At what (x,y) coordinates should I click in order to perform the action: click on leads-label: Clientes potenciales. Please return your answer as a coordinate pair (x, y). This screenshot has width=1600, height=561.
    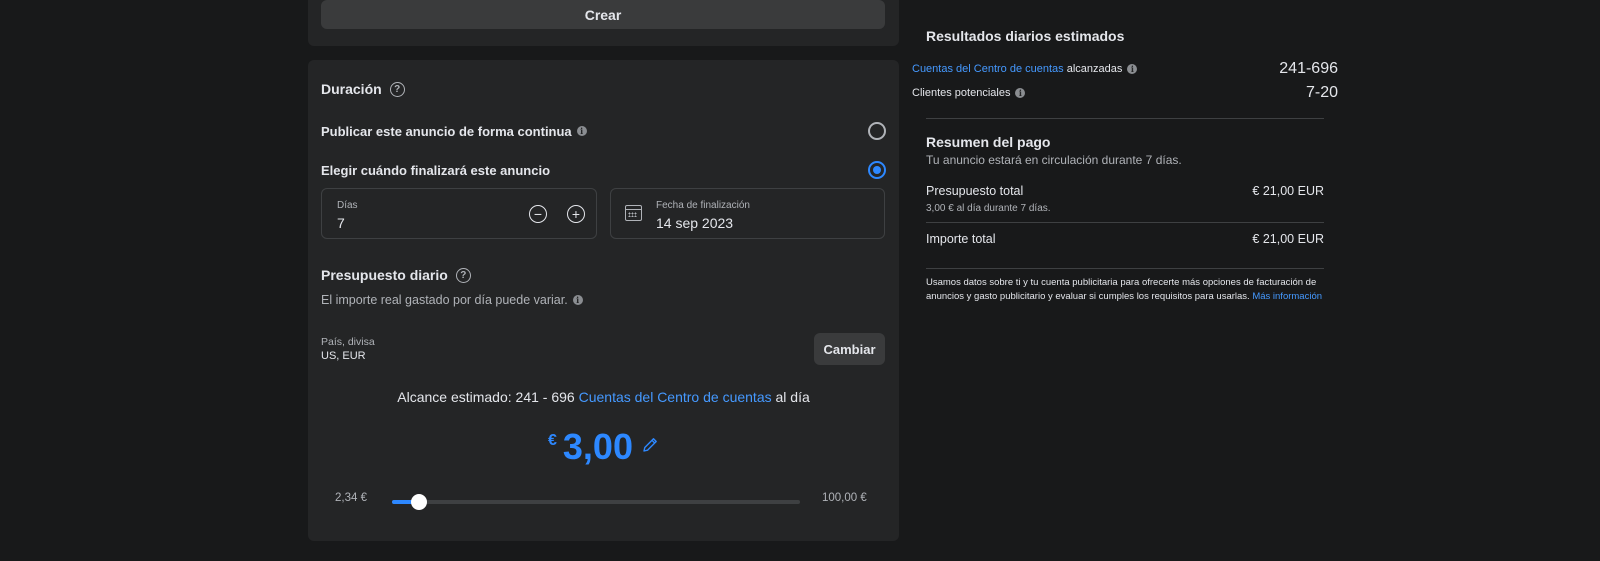
    Looking at the image, I should click on (961, 93).